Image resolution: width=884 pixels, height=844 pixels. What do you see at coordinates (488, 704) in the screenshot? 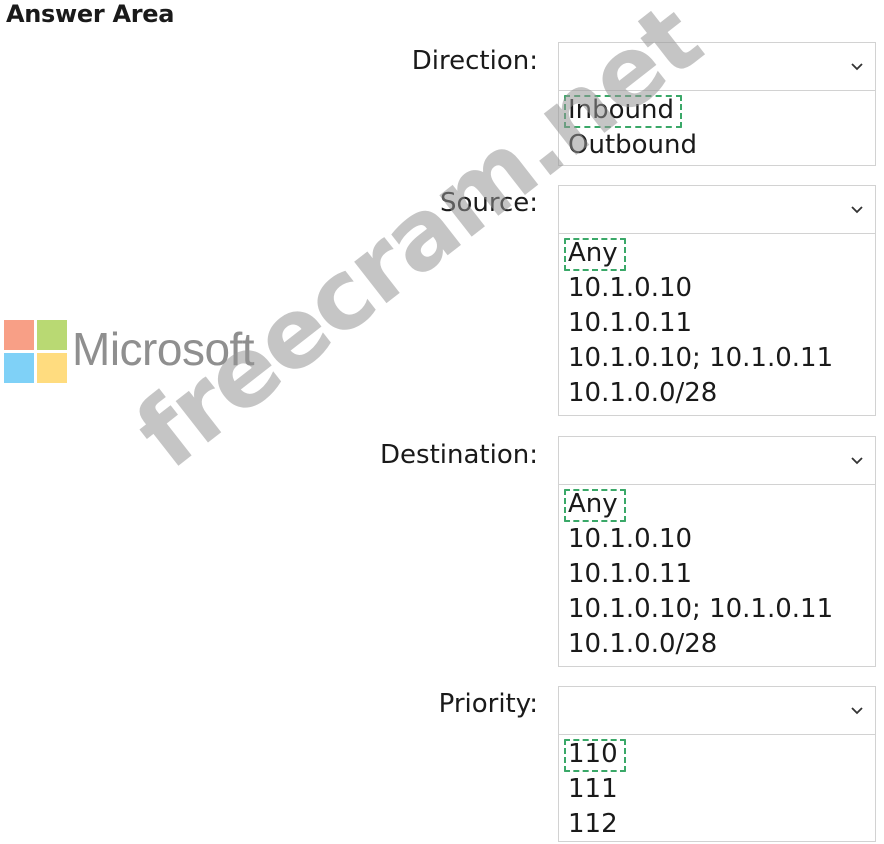
I see `priority-label: Priority:` at bounding box center [488, 704].